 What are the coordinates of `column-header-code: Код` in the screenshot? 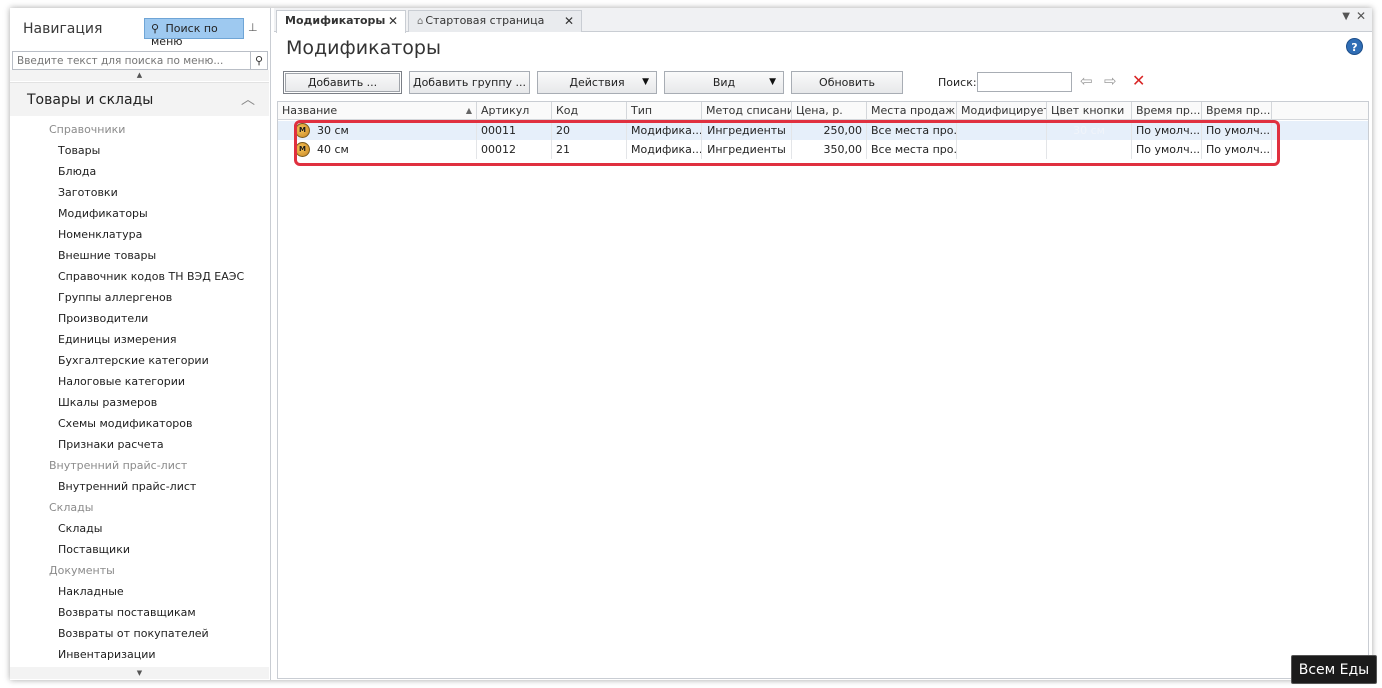 It's located at (589, 111).